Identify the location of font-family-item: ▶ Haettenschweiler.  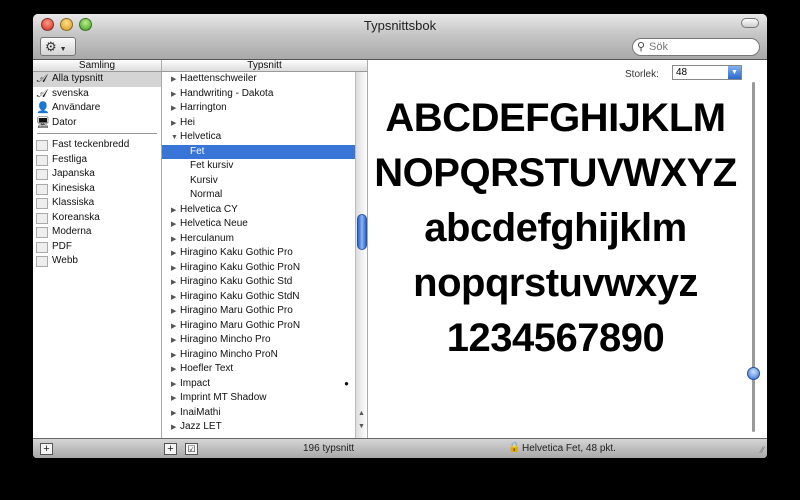
(258, 79).